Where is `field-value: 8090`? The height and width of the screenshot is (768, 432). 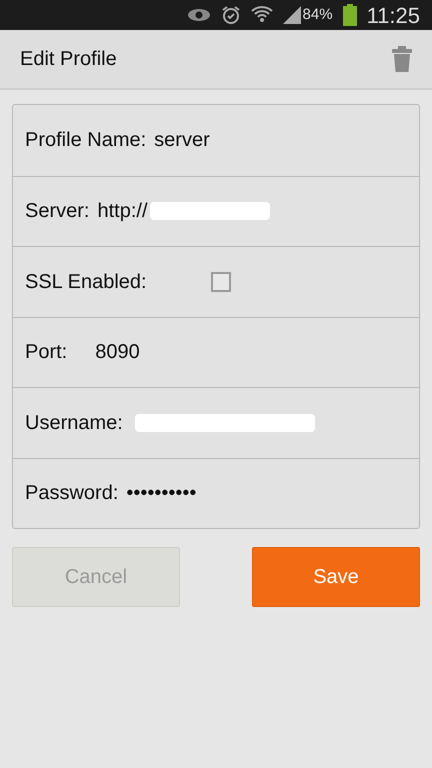 field-value: 8090 is located at coordinates (117, 352).